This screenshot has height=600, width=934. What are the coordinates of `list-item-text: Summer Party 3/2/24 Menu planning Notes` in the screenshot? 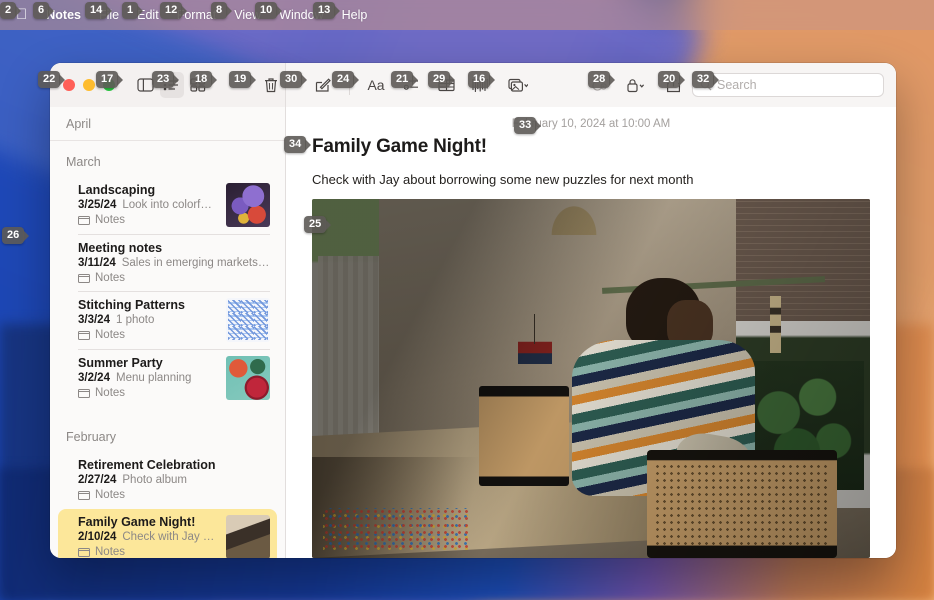 It's located at (148, 378).